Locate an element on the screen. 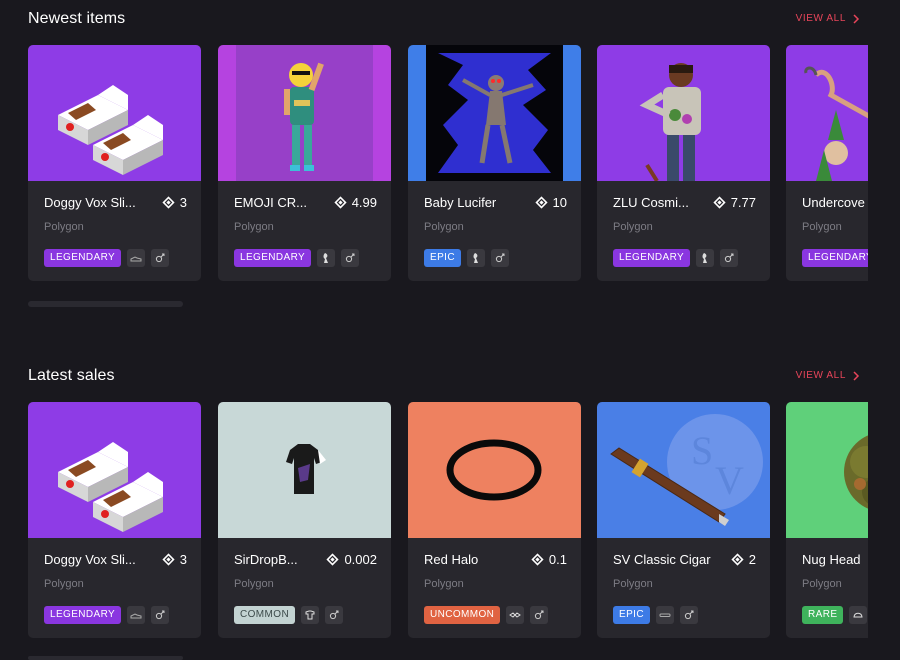 The image size is (900, 660). price-value: 10 is located at coordinates (559, 202).